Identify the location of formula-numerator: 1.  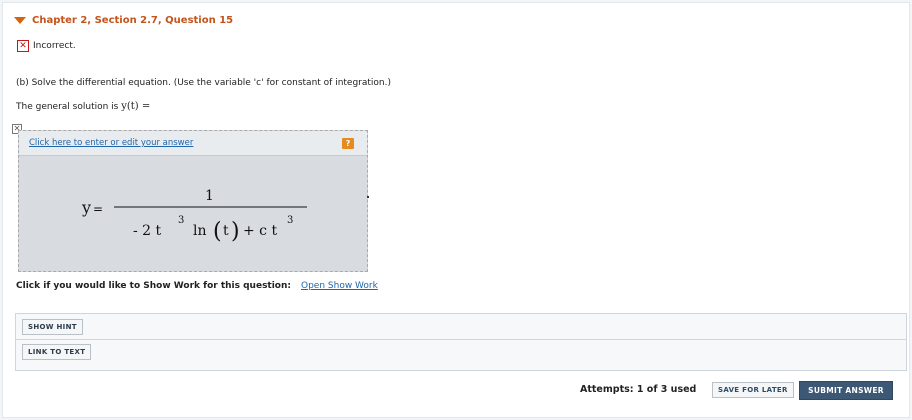
(209, 196).